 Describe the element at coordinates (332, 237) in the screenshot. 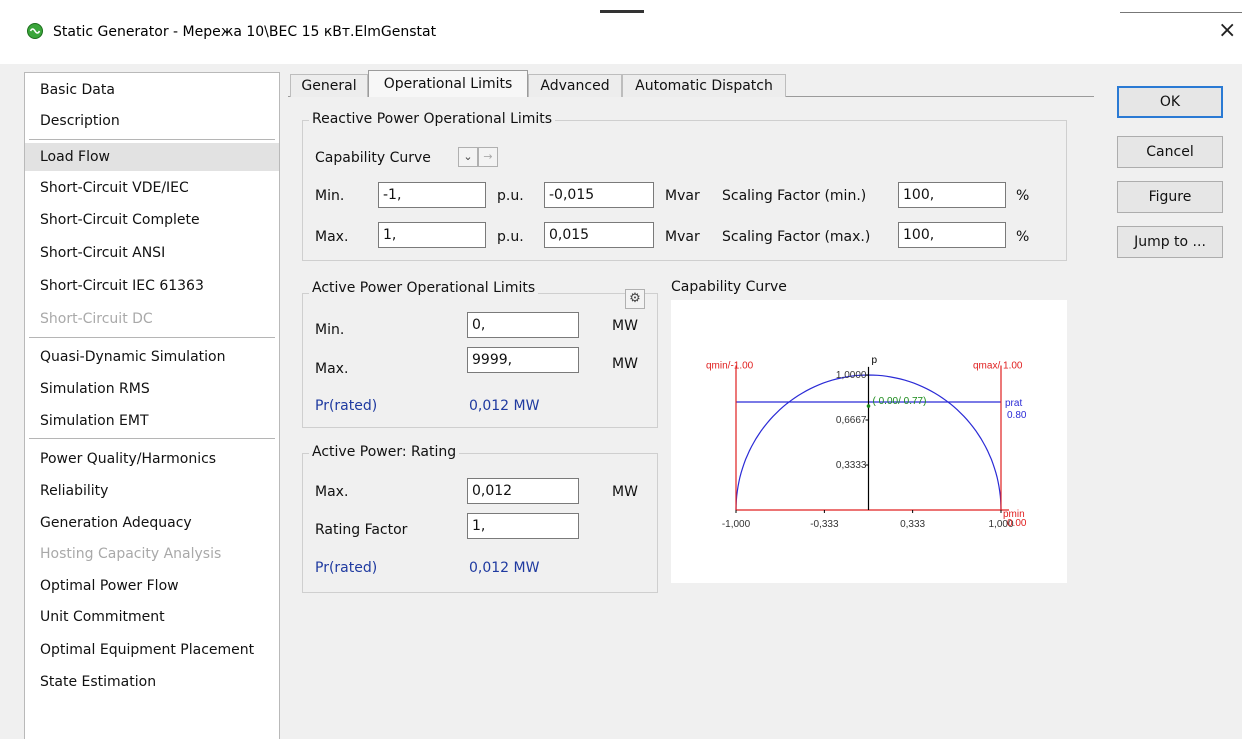

I see `reactive-max-label: Max.` at that location.